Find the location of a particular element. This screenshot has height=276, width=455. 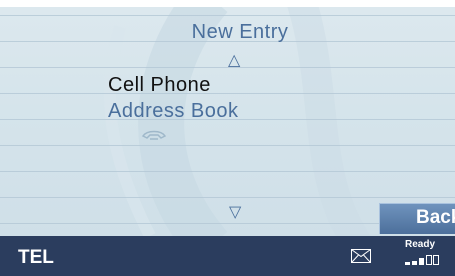

scroll-up-icon: △ is located at coordinates (234, 60).